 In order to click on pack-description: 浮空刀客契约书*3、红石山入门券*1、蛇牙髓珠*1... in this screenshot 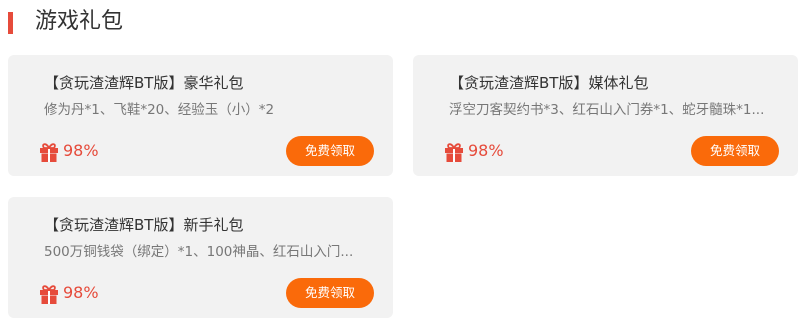, I will do `click(607, 110)`.